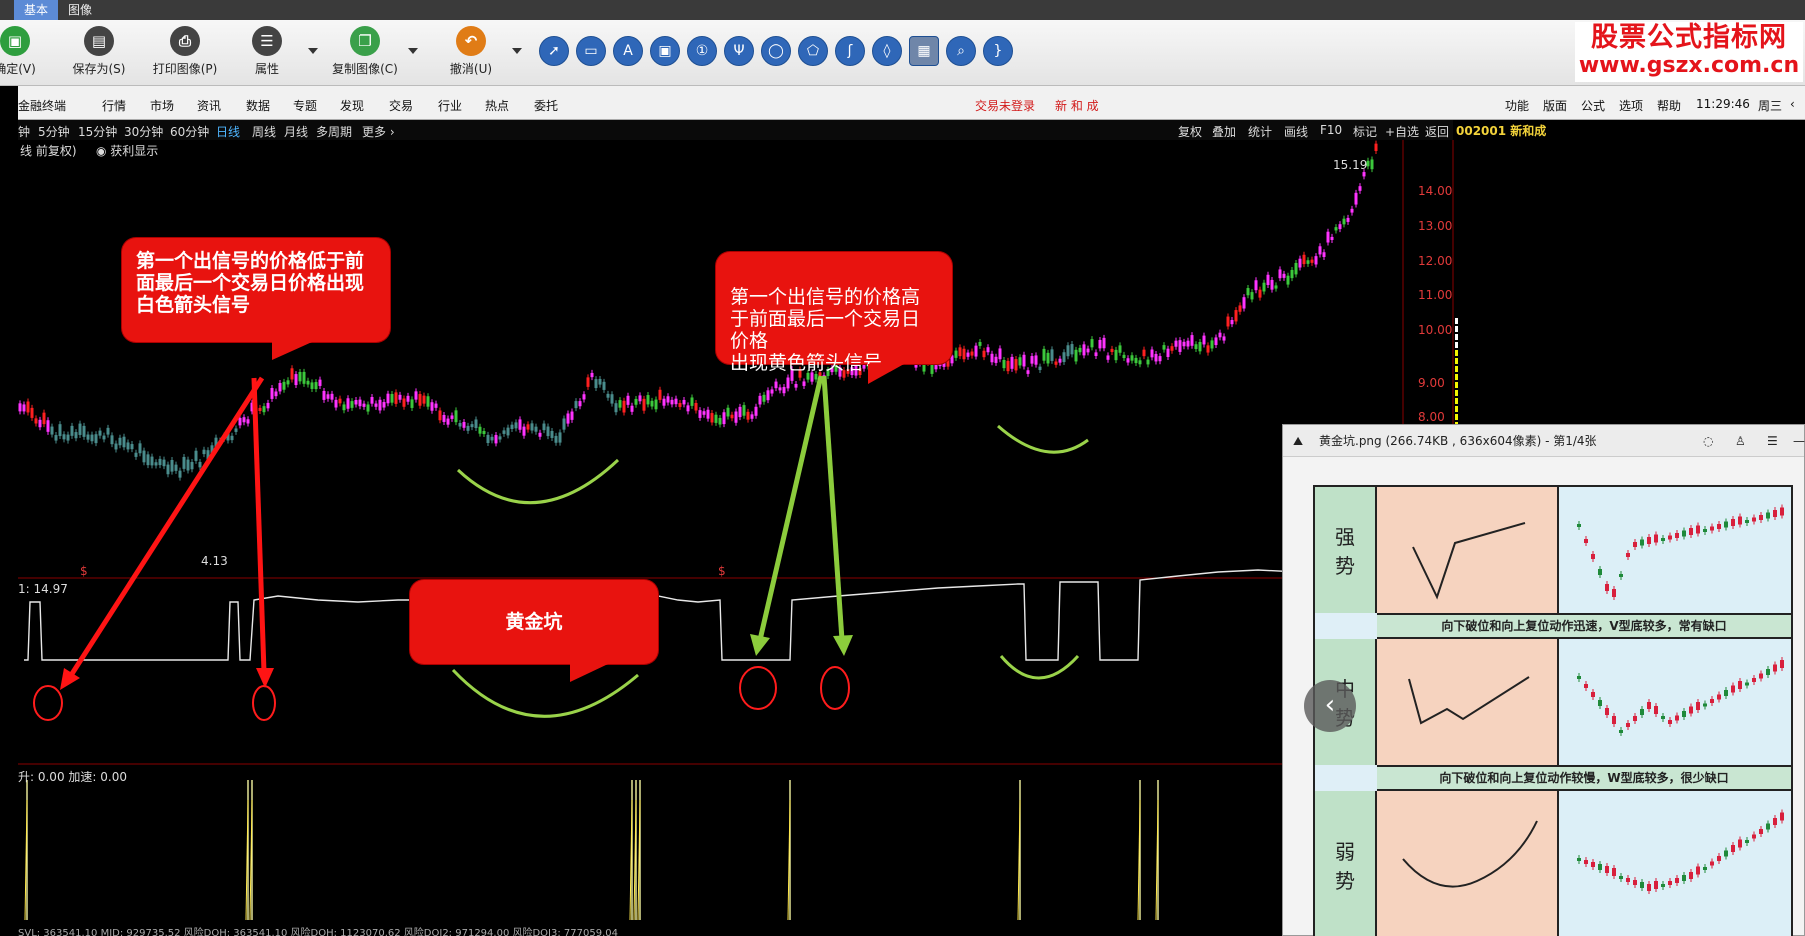  Describe the element at coordinates (1005, 105) in the screenshot. I see `login-status: 交易未登录` at that location.